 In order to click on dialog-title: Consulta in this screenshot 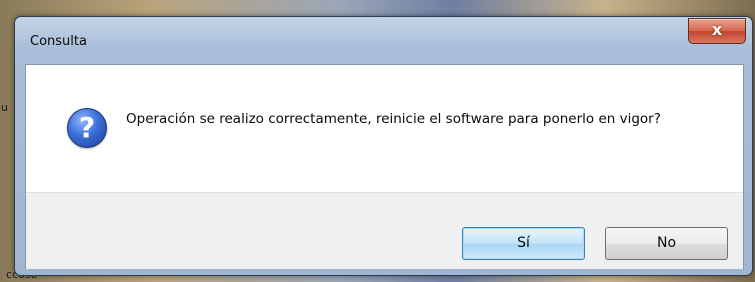, I will do `click(58, 41)`.